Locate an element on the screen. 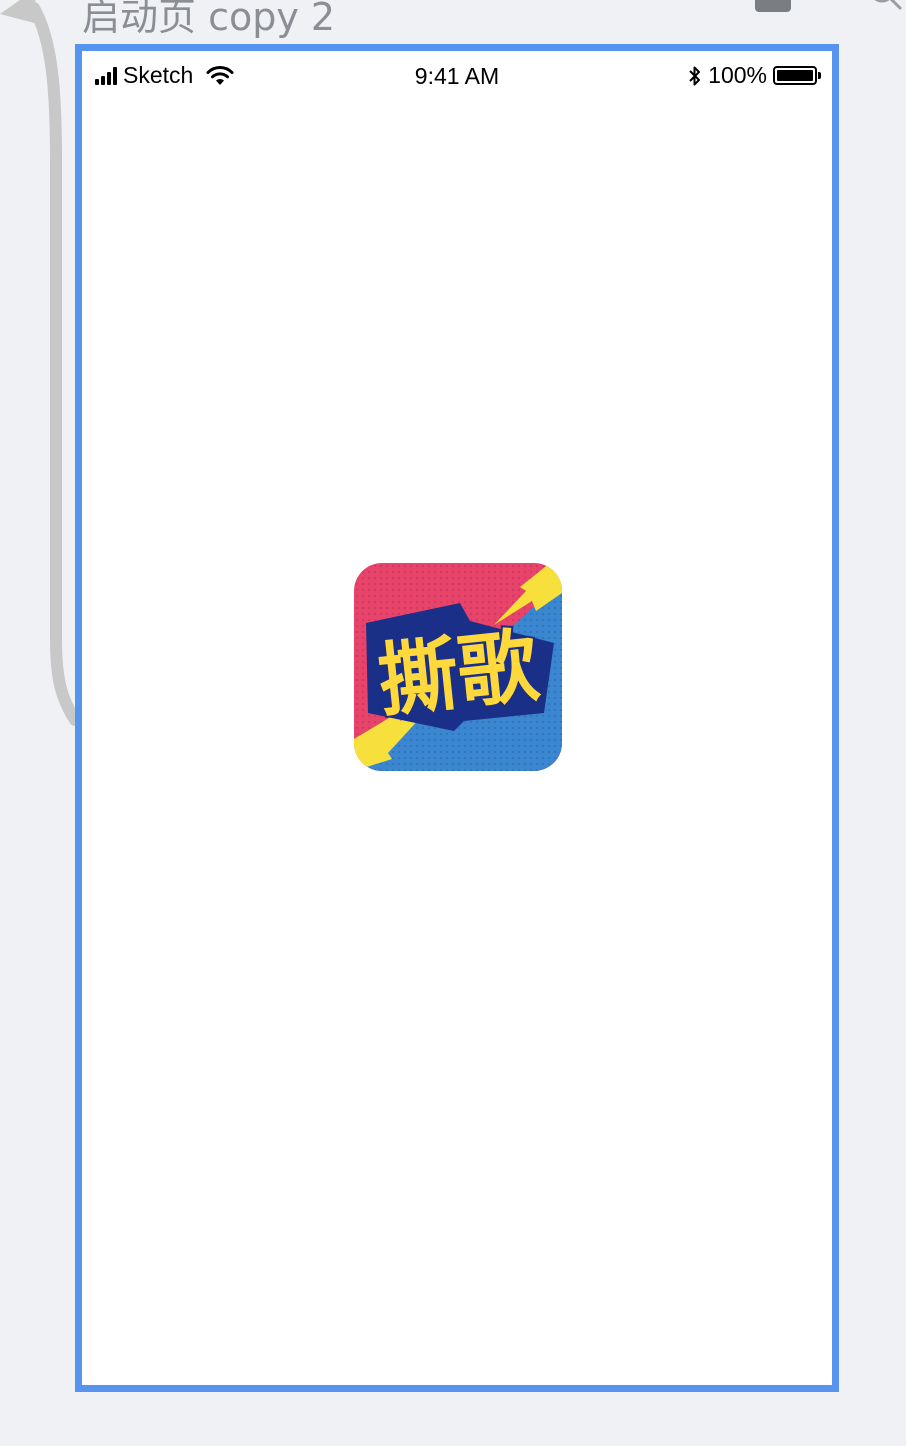 The image size is (906, 1446). artboard-title: 启动页 copy 2 is located at coordinates (208, 20).